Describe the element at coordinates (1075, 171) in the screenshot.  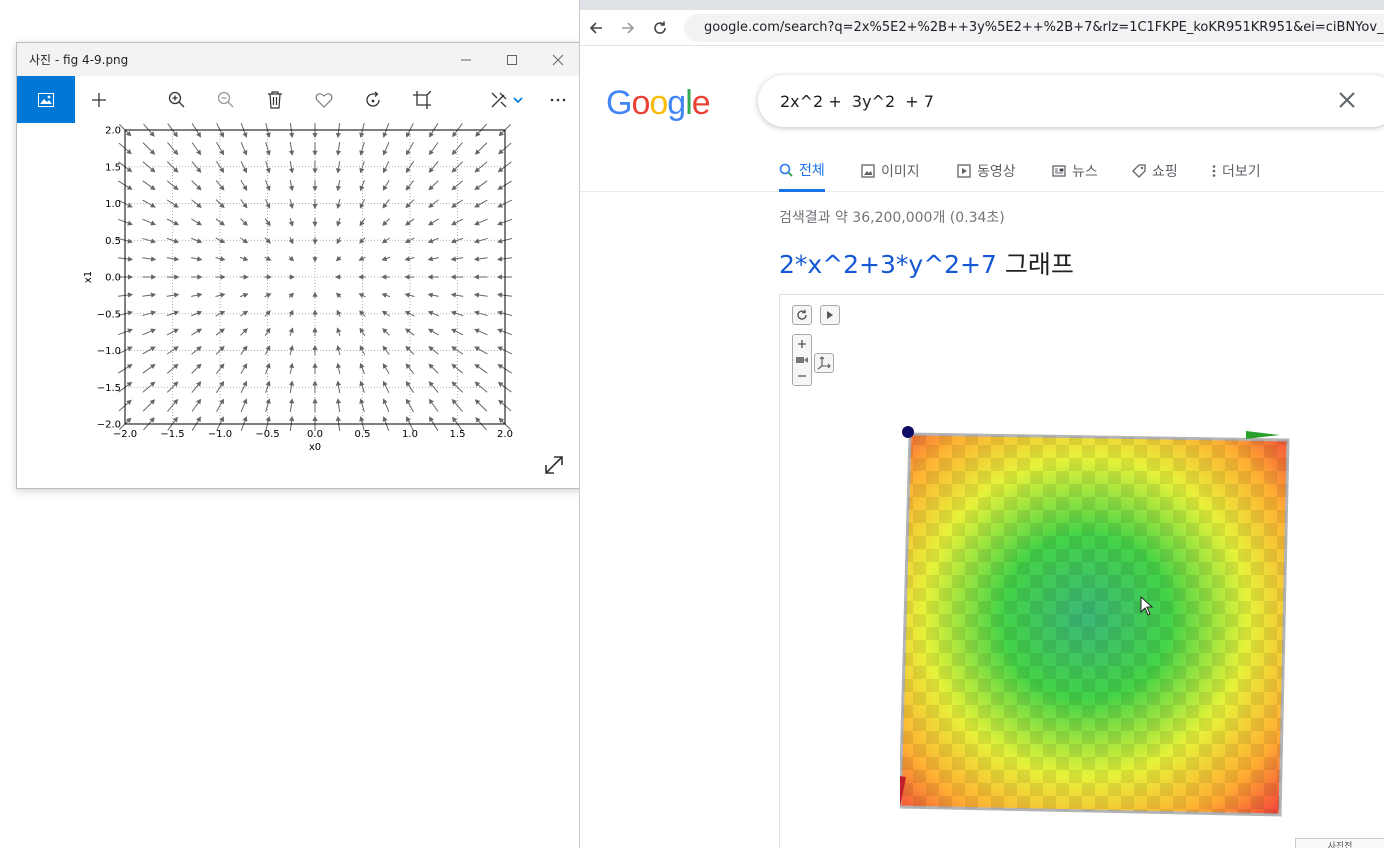
I see `tab-news: 뉴스` at that location.